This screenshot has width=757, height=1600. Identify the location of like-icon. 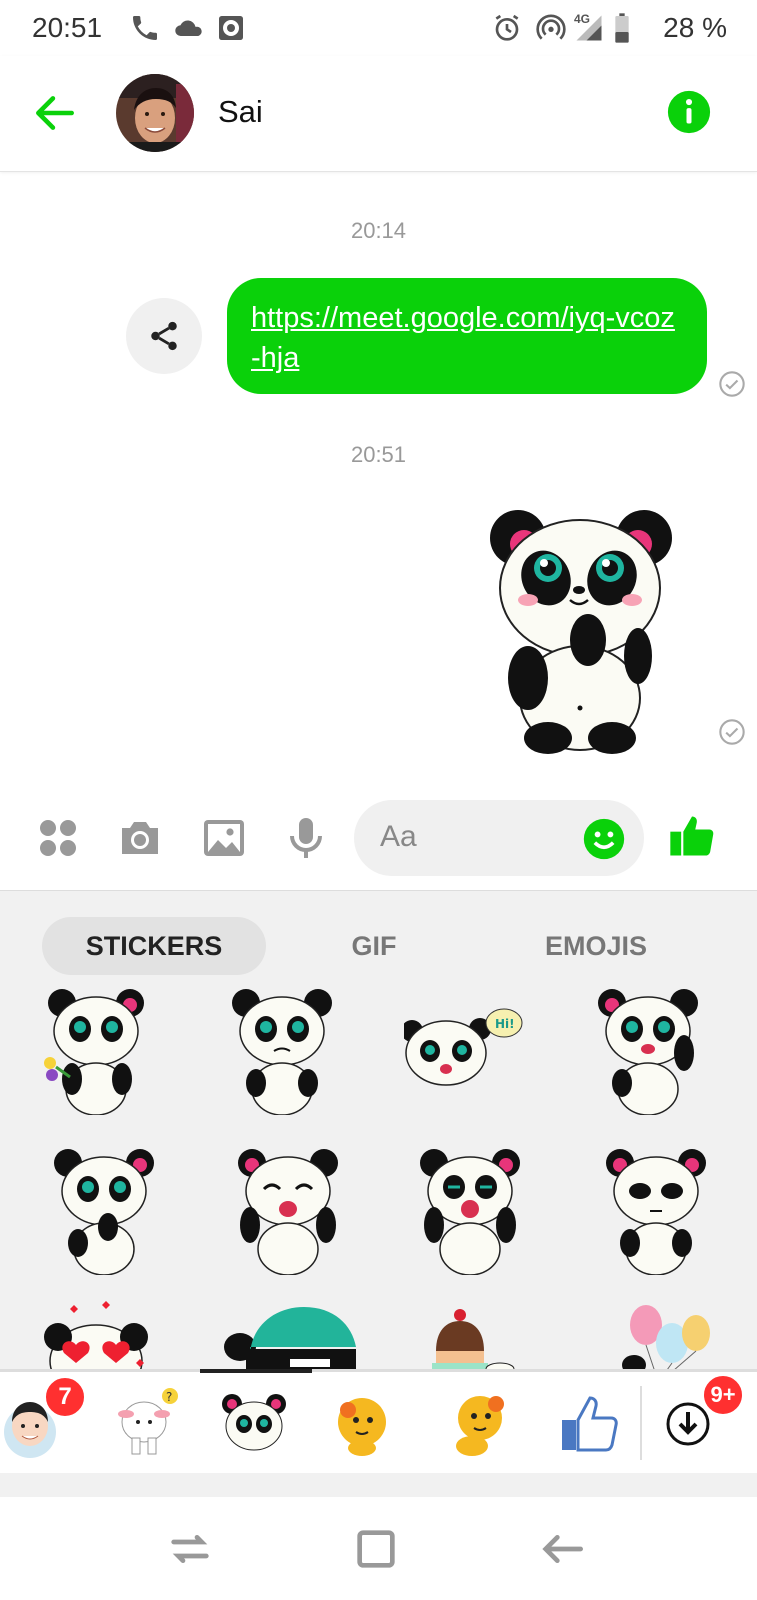
(692, 836).